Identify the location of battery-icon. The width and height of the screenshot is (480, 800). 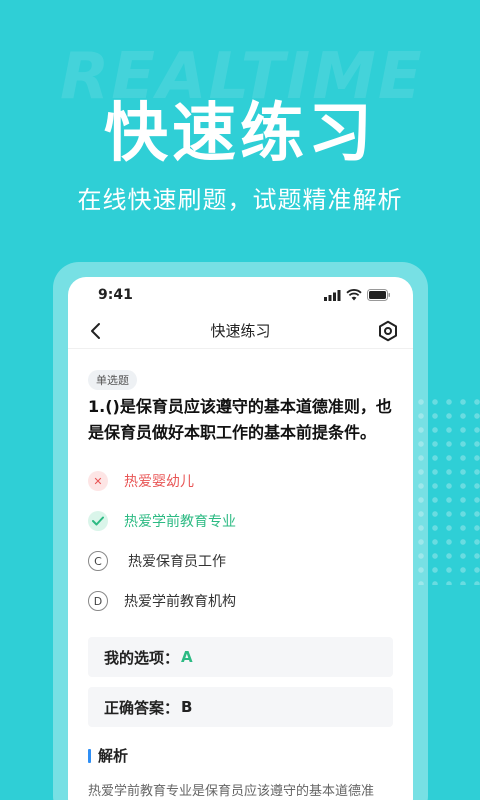
(378, 295).